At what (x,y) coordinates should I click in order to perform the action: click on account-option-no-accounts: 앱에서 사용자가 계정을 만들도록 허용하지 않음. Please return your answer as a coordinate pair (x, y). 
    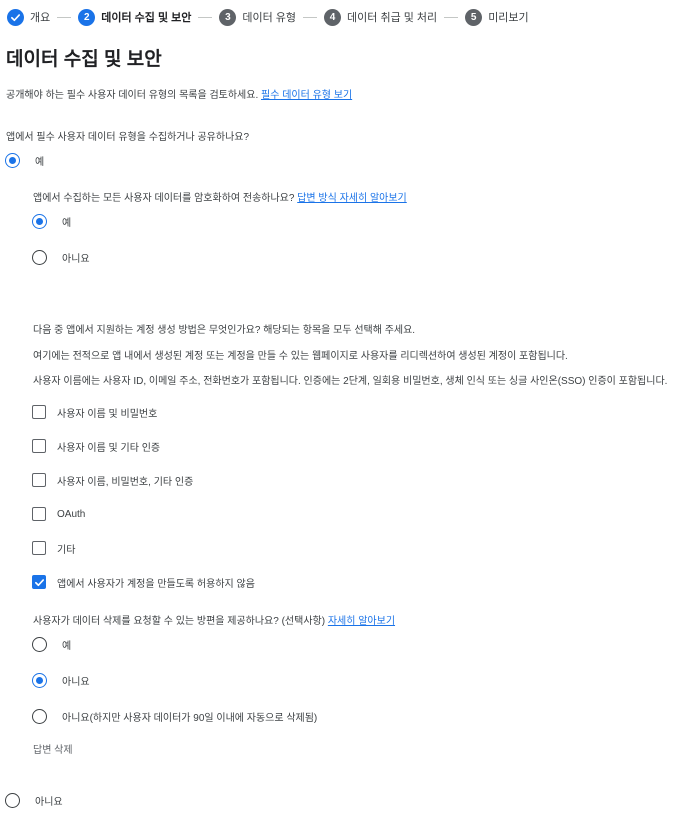
    Looking at the image, I should click on (143, 582).